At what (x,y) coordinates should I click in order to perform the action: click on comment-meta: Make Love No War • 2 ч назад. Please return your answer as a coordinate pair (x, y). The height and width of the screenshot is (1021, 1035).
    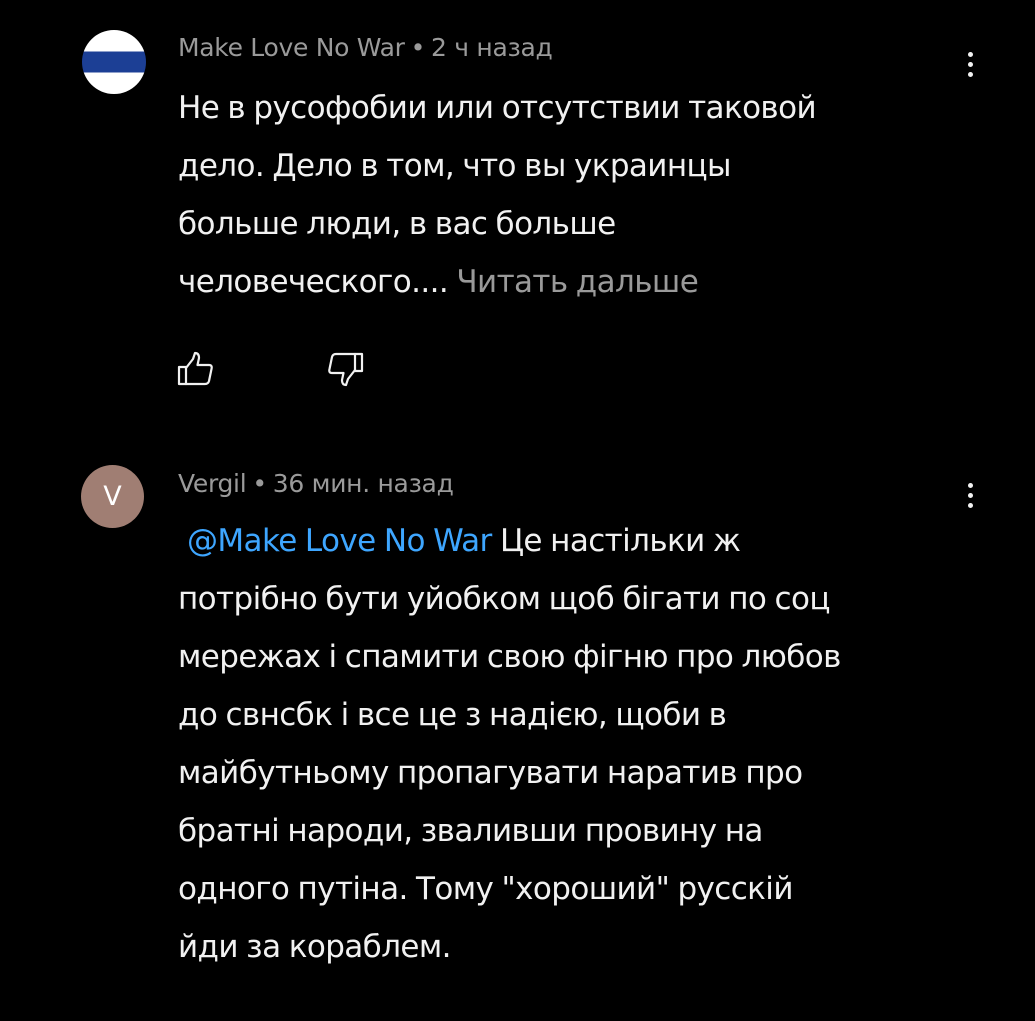
    Looking at the image, I should click on (365, 47).